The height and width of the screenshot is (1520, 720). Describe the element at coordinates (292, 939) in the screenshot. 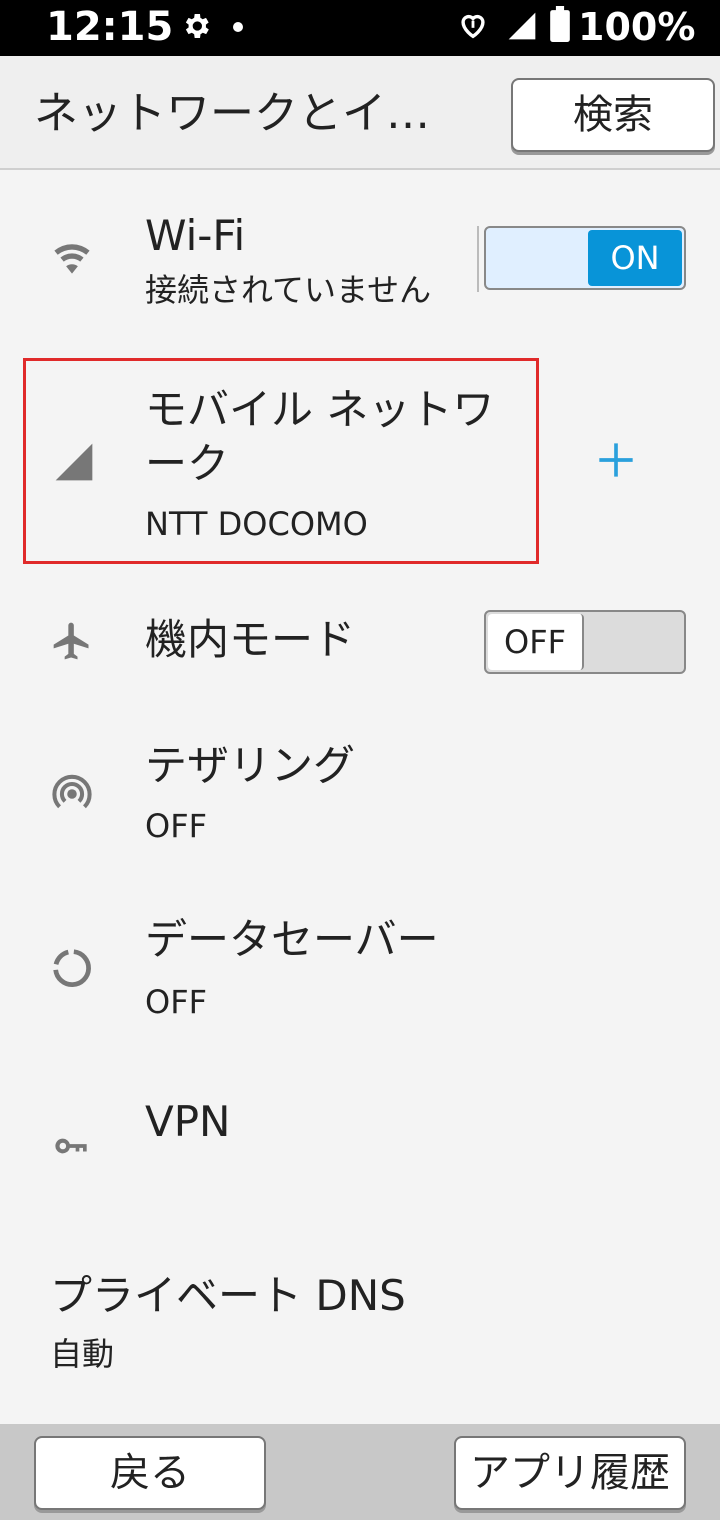

I see `data-saver-title: データセーバー` at that location.